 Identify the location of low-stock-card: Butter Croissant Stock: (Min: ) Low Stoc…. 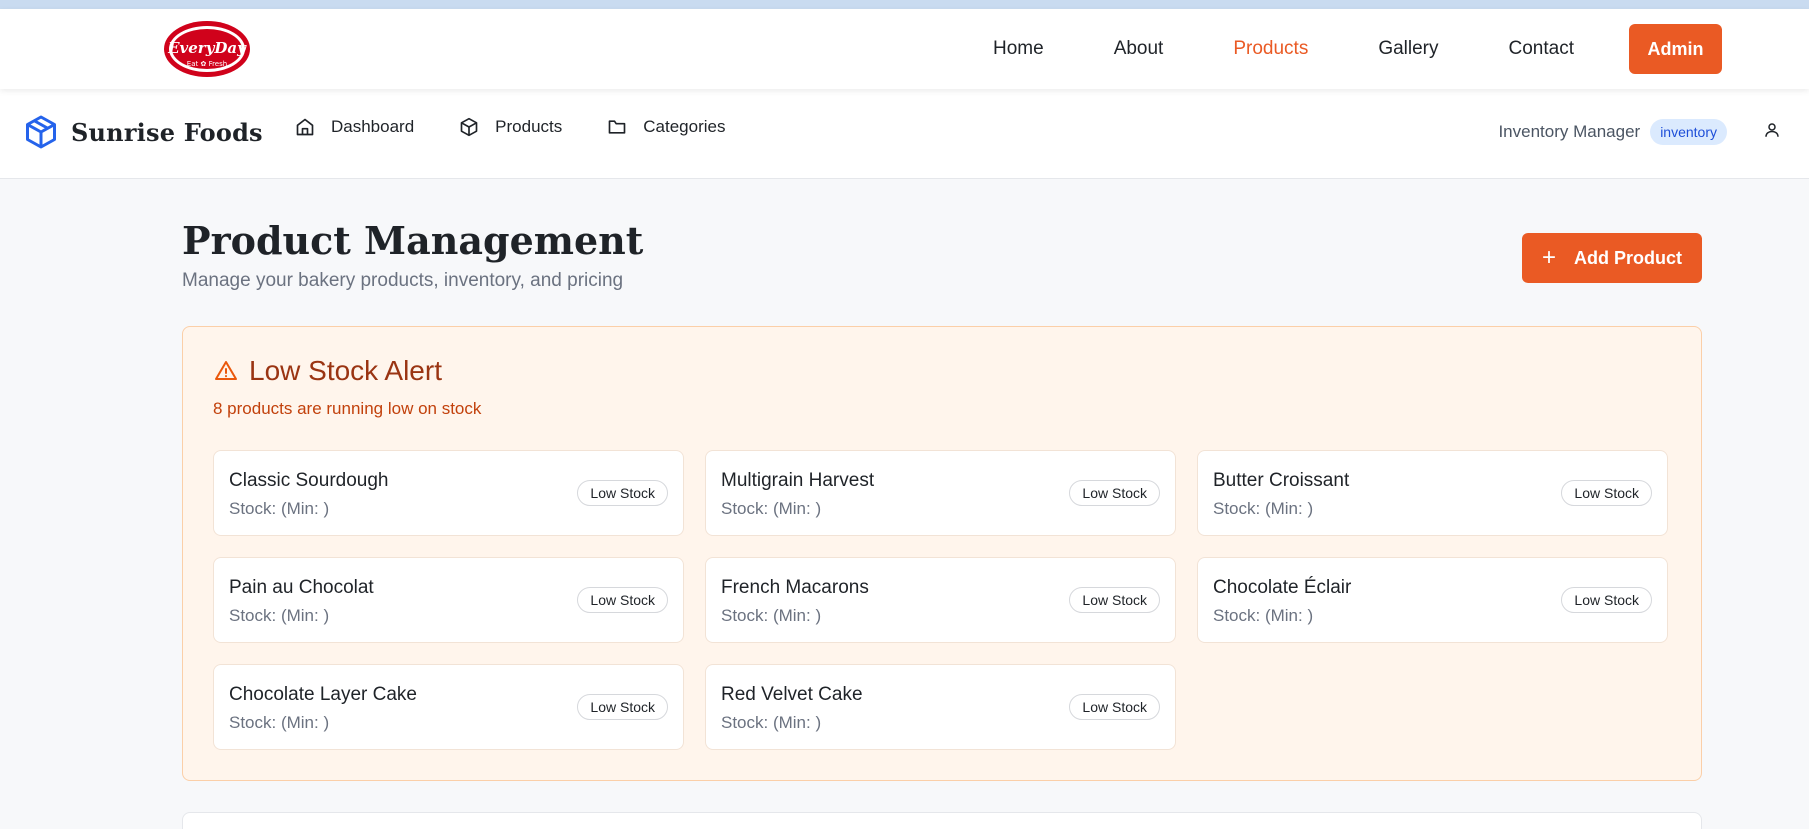
(1432, 493).